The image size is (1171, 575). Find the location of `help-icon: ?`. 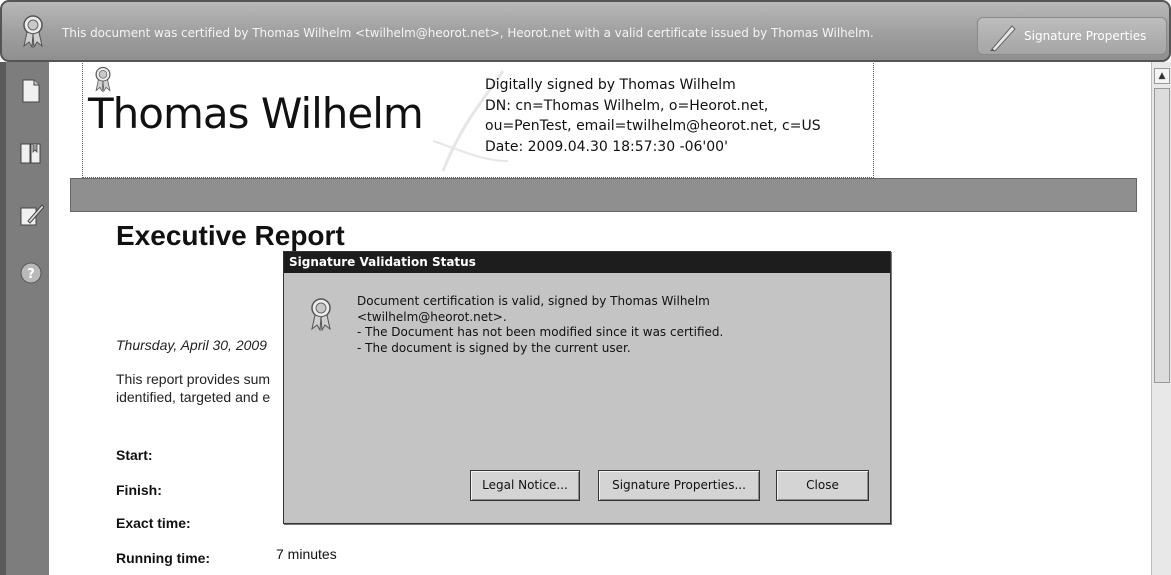

help-icon: ? is located at coordinates (31, 273).